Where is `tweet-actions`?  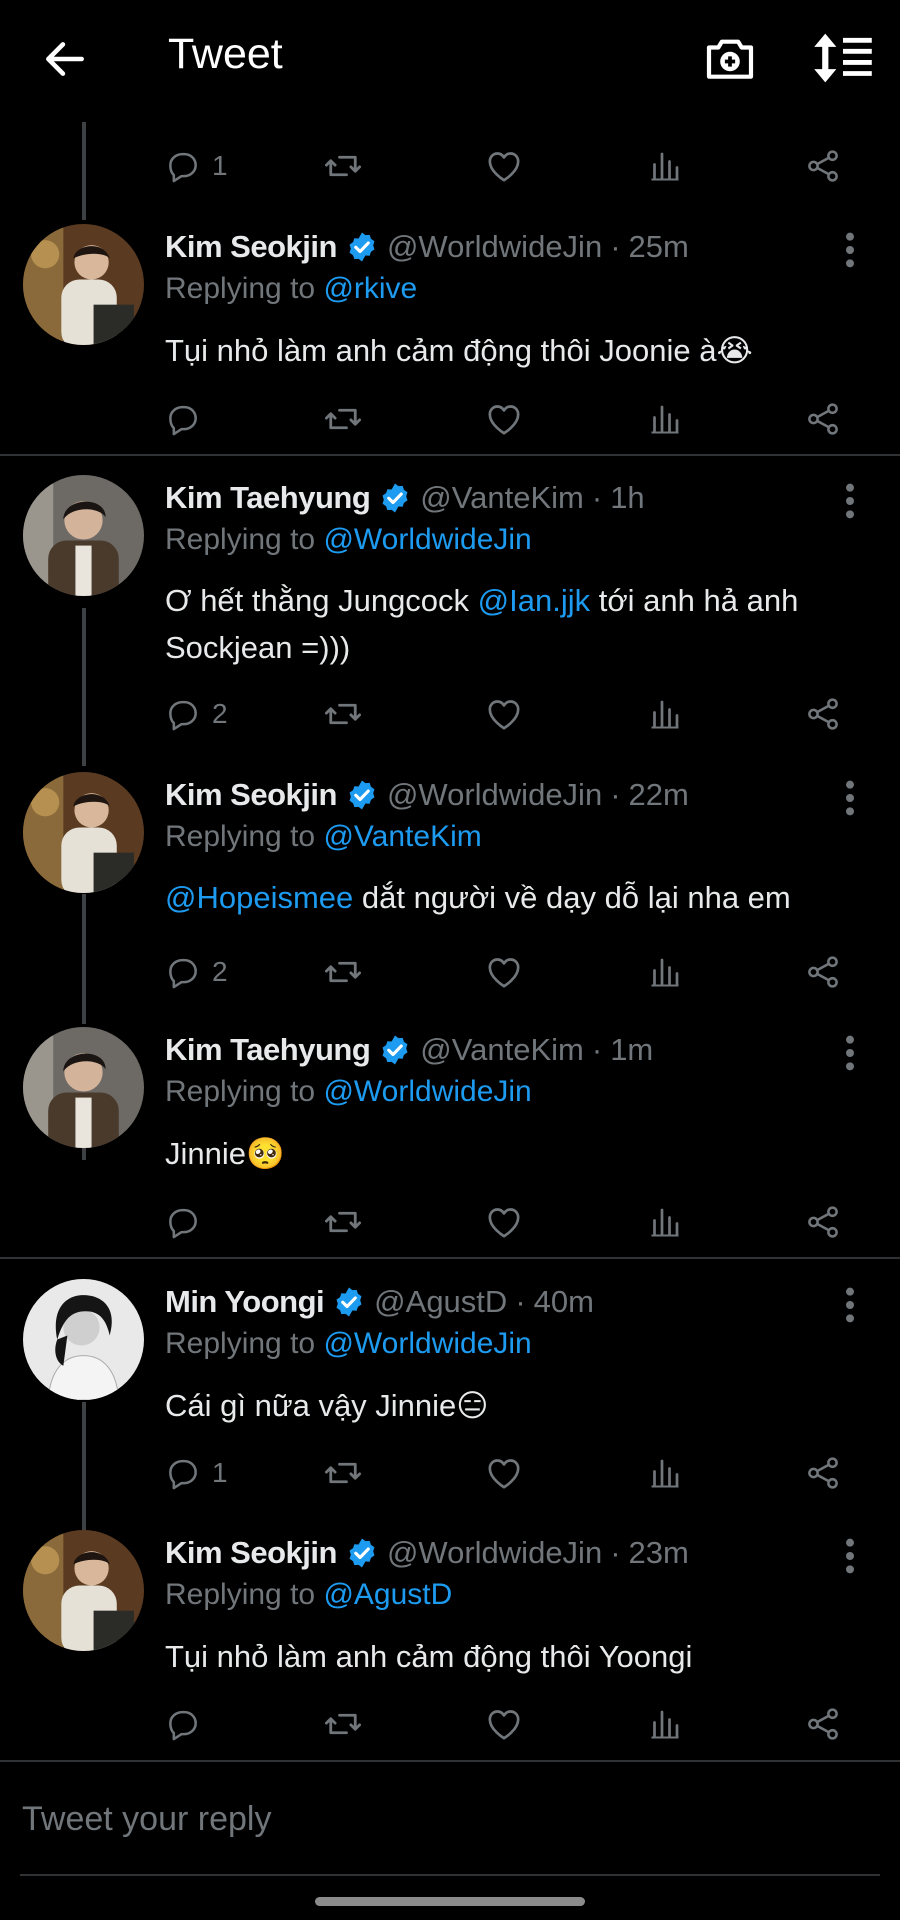
tweet-actions is located at coordinates (450, 1724).